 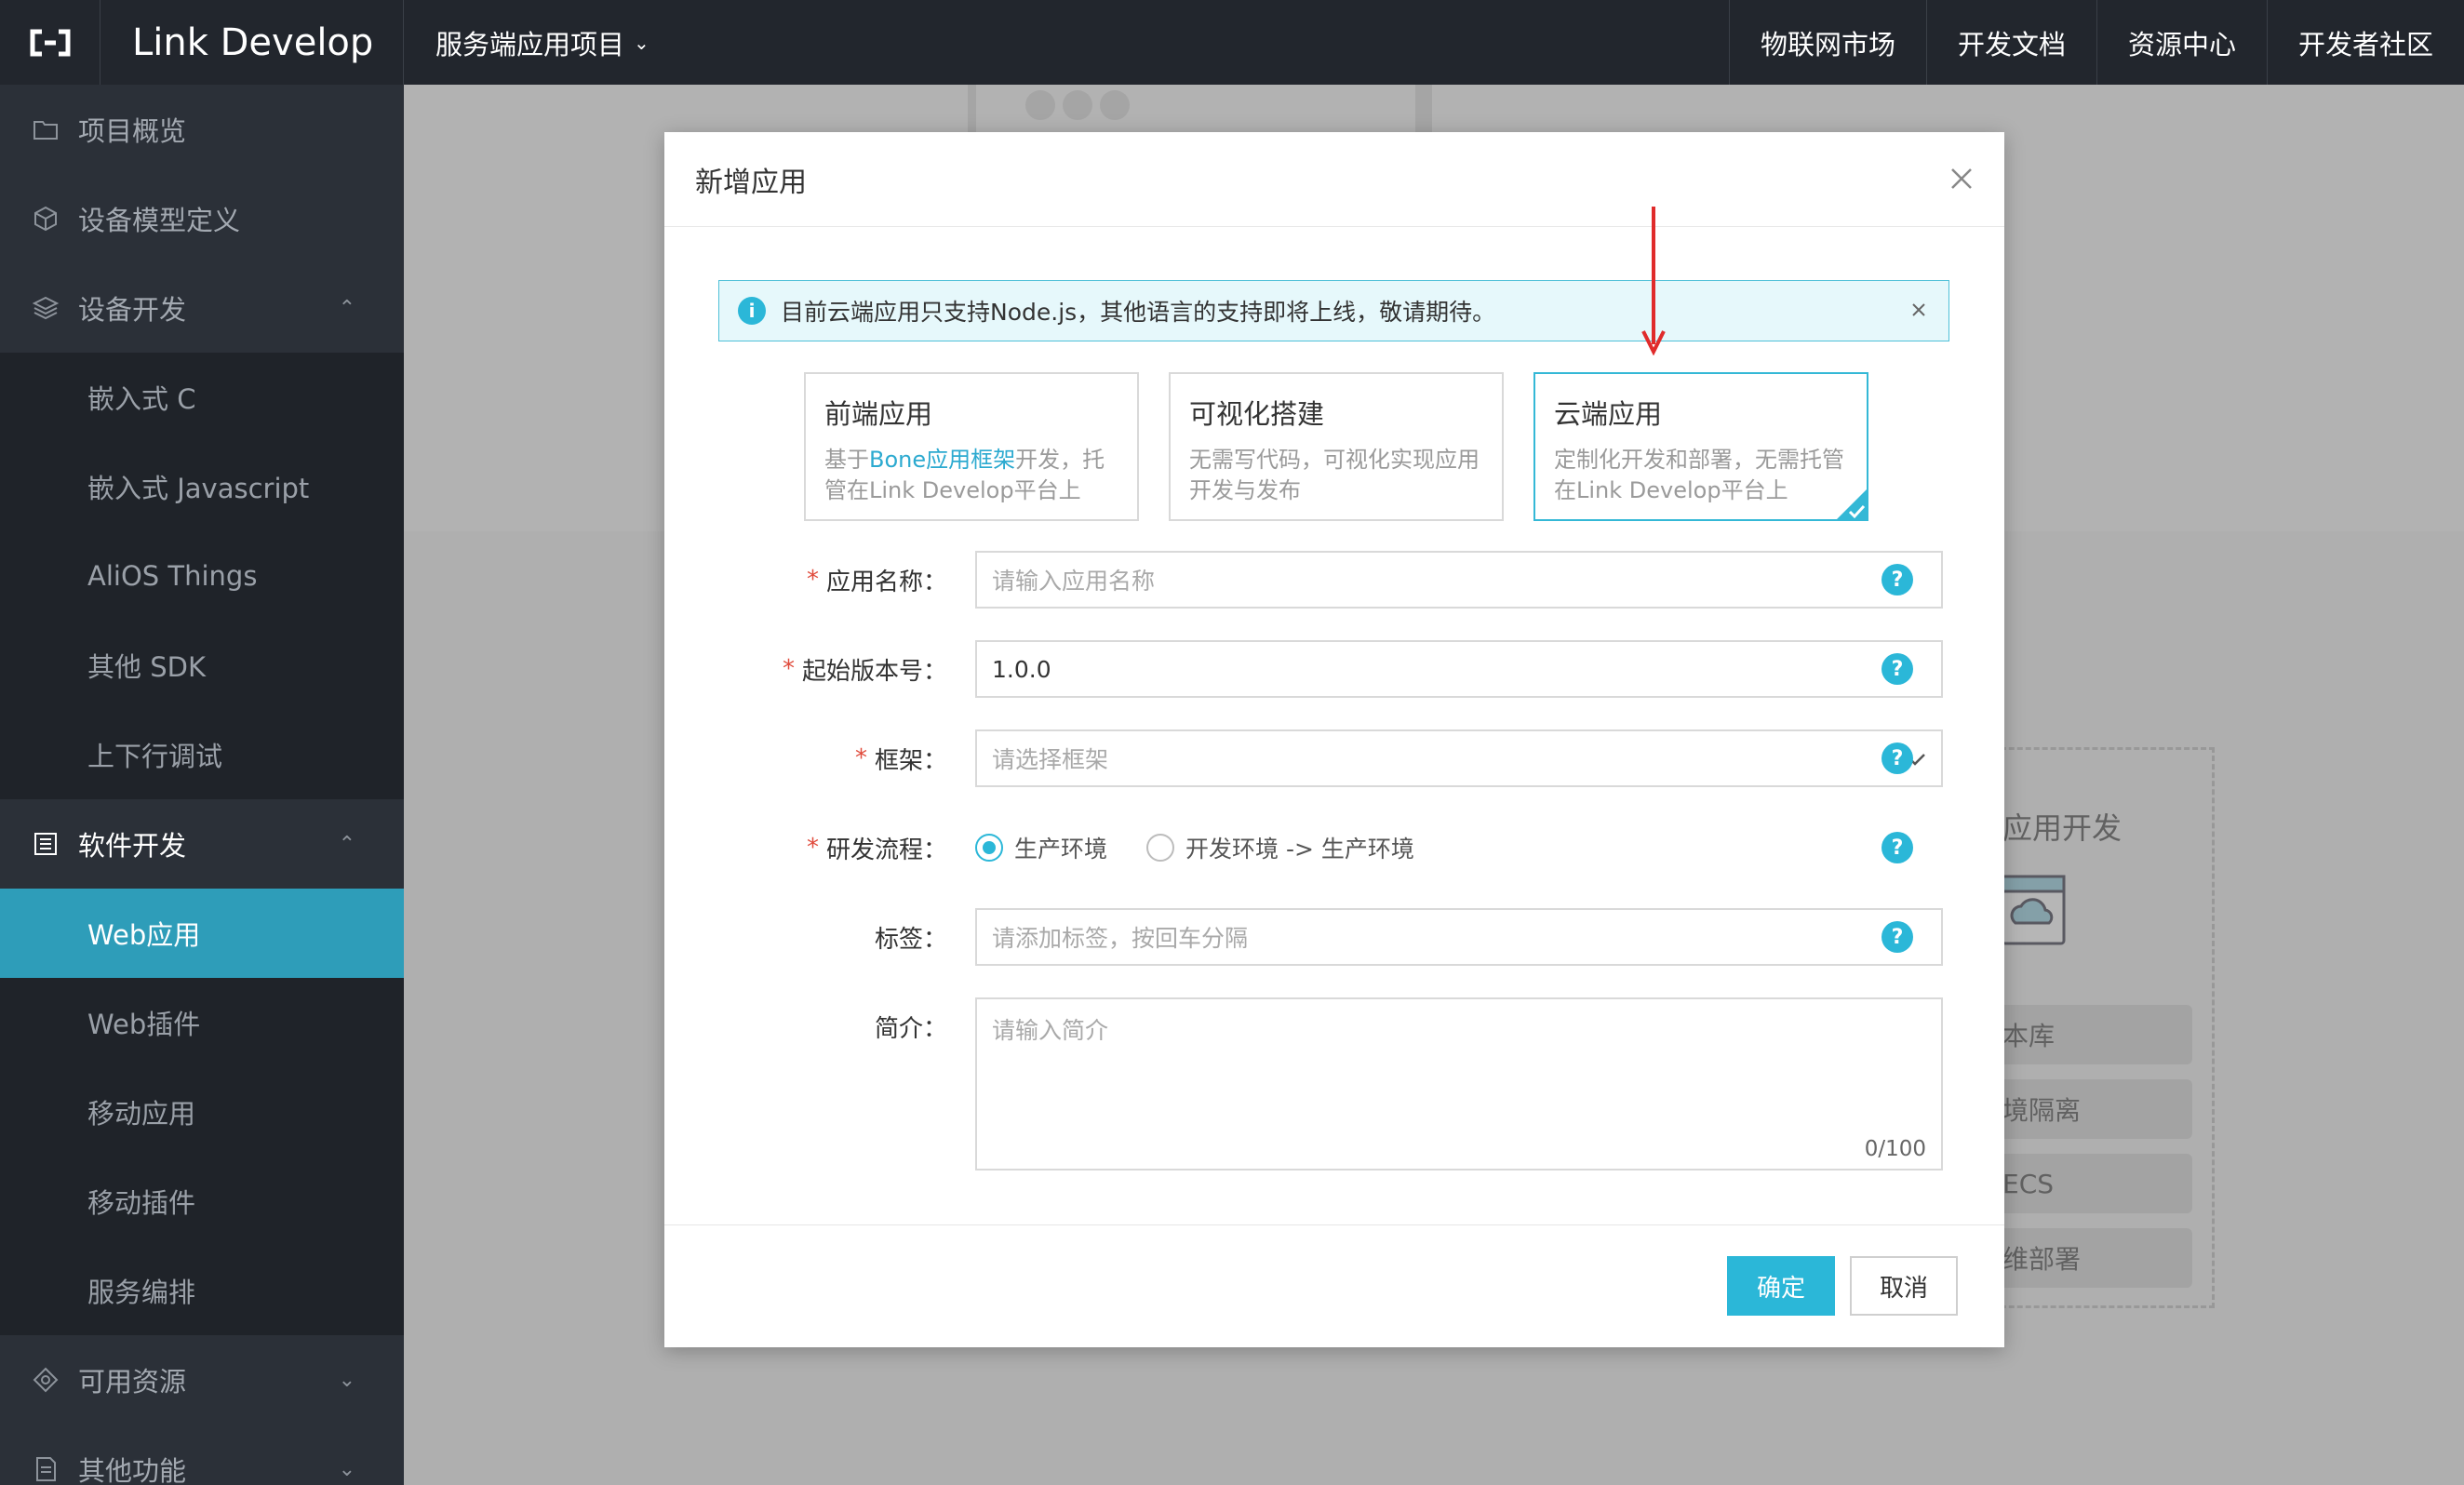 I want to click on app-type-title: 前端应用, so click(x=878, y=414).